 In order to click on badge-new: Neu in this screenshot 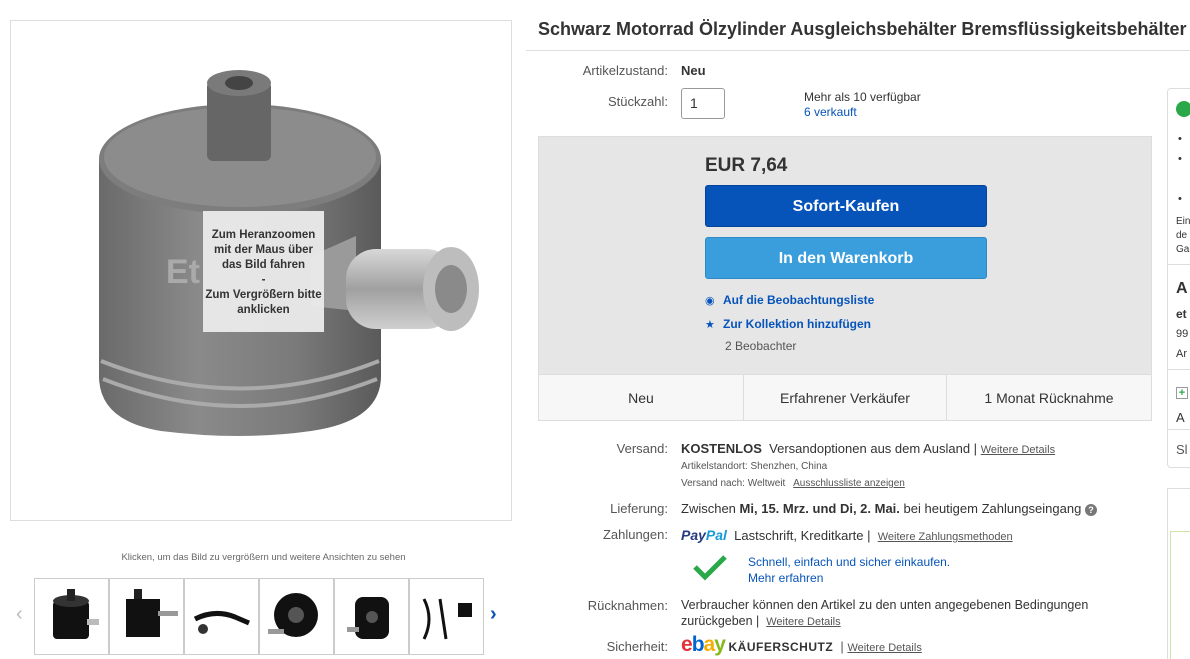, I will do `click(641, 398)`.